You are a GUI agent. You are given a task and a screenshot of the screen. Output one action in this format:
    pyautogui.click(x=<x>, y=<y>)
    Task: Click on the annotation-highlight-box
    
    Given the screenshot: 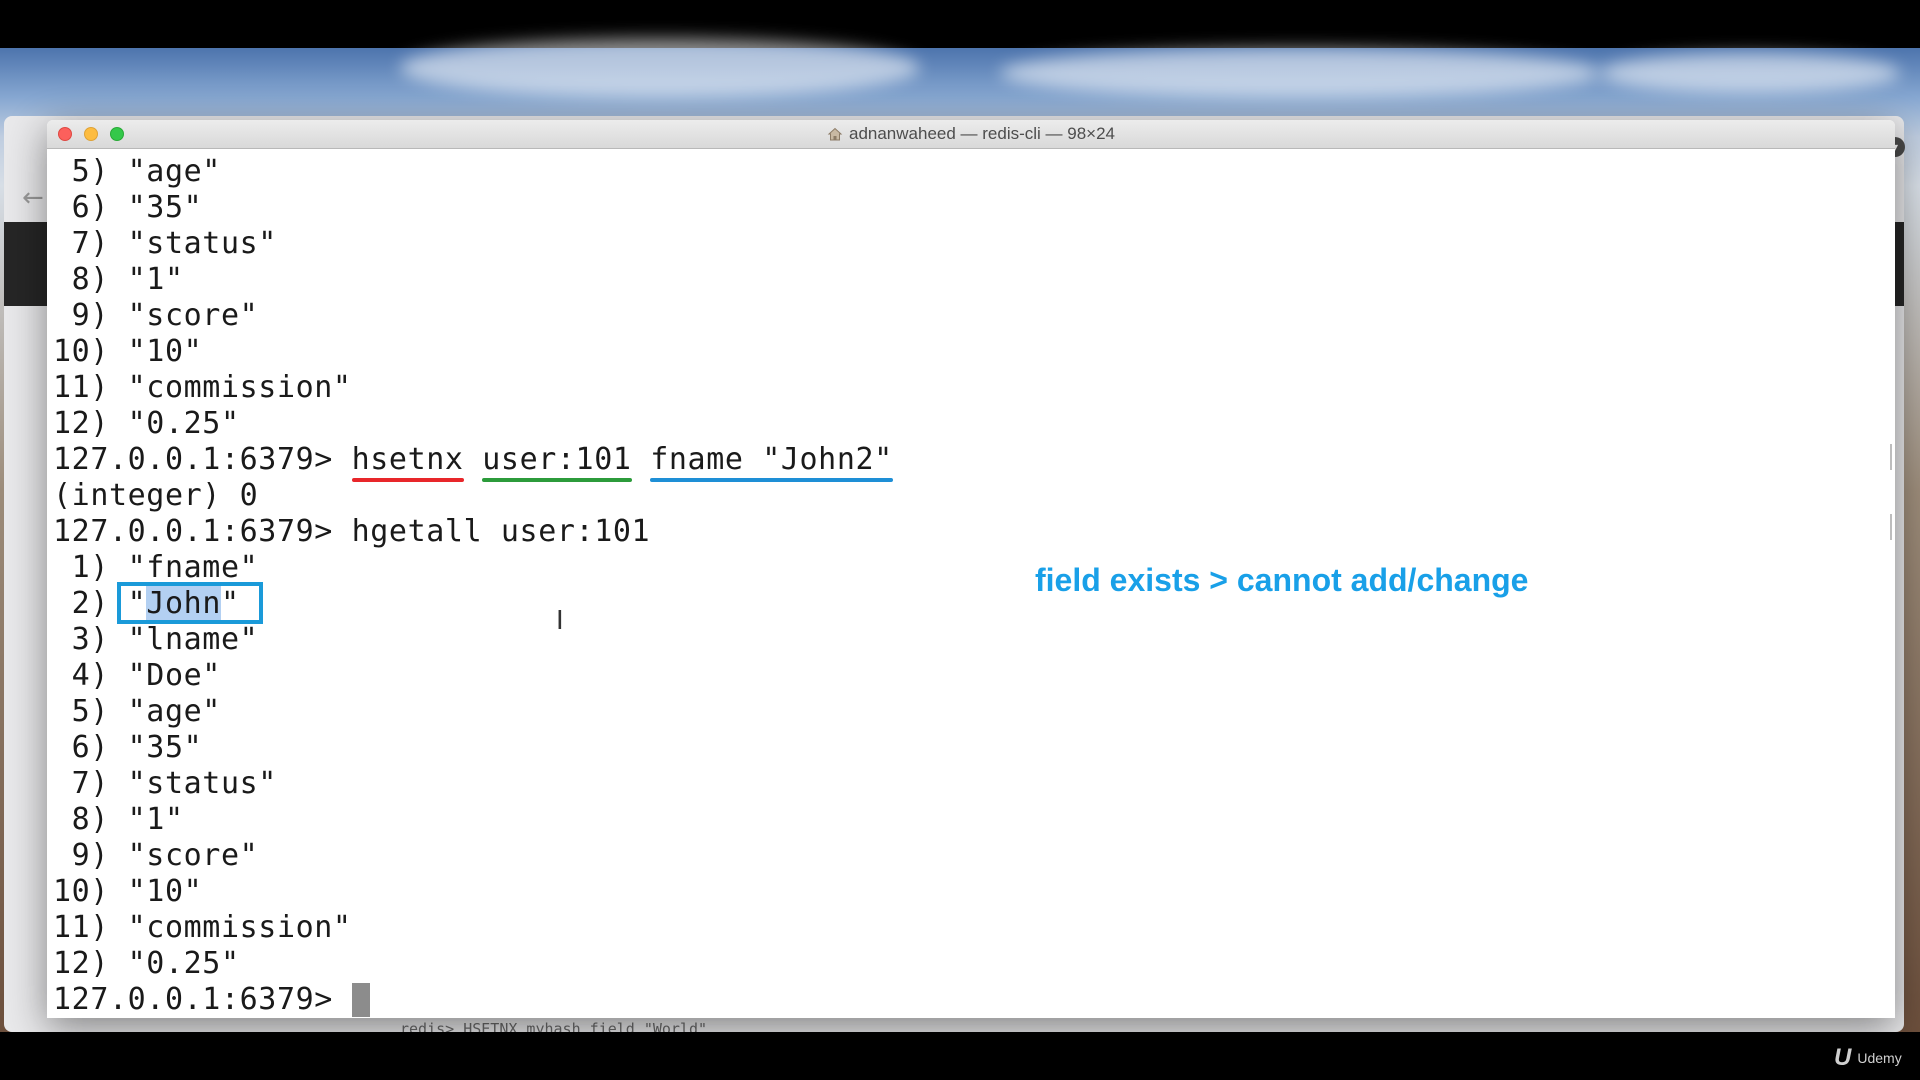 What is the action you would take?
    pyautogui.click(x=190, y=603)
    